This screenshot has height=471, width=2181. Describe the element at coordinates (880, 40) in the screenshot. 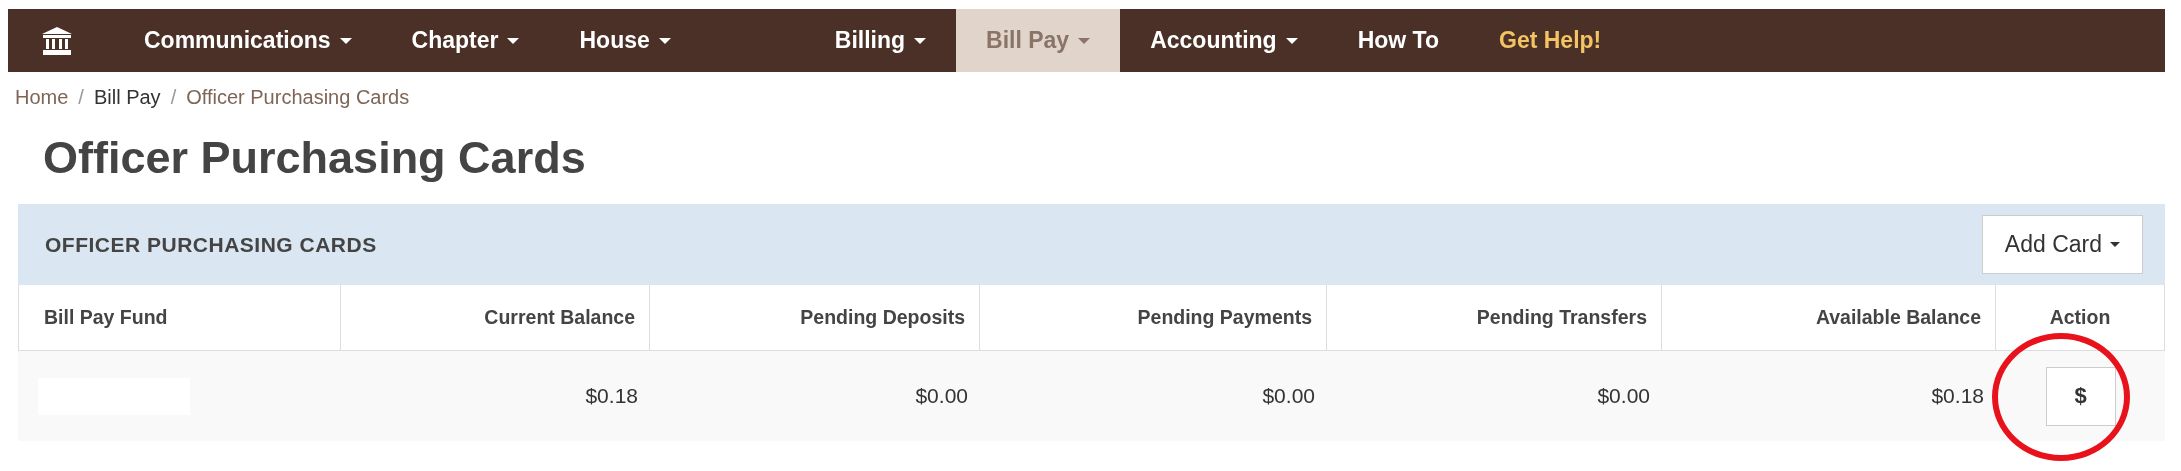

I see `nav-menu-item: Billing` at that location.